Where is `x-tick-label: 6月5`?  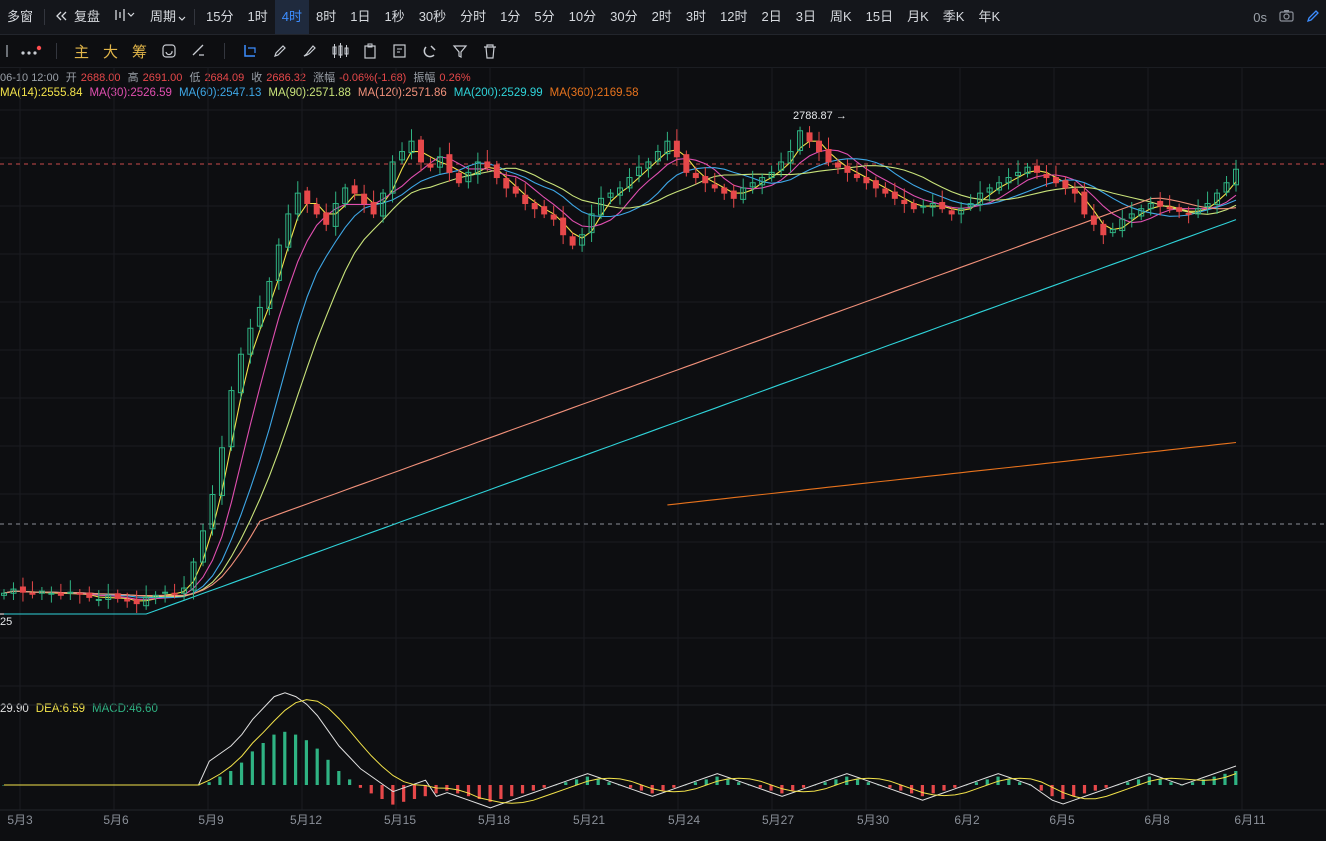 x-tick-label: 6月5 is located at coordinates (1062, 820).